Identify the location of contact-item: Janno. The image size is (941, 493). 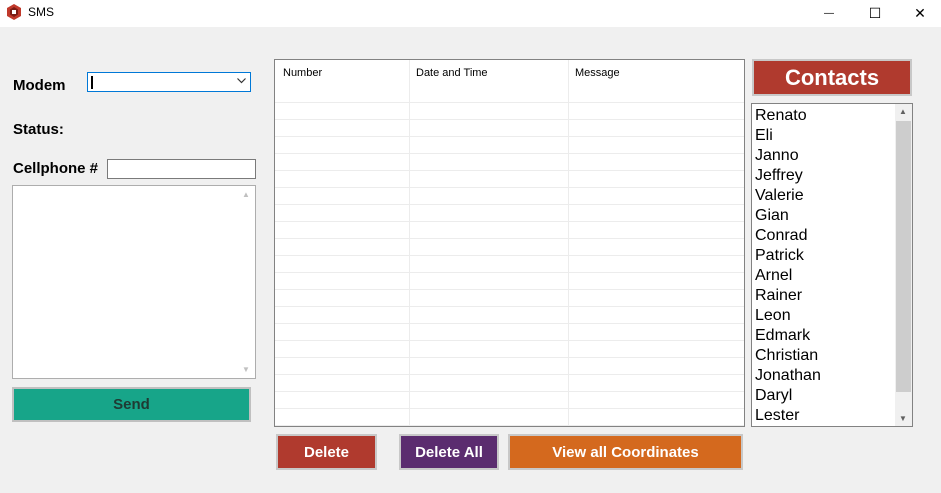
(788, 156).